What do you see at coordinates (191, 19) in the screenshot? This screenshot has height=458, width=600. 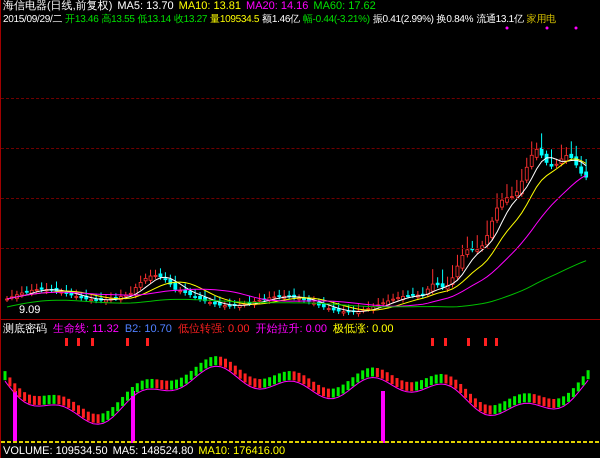 I see `quote-value: 收13.27` at bounding box center [191, 19].